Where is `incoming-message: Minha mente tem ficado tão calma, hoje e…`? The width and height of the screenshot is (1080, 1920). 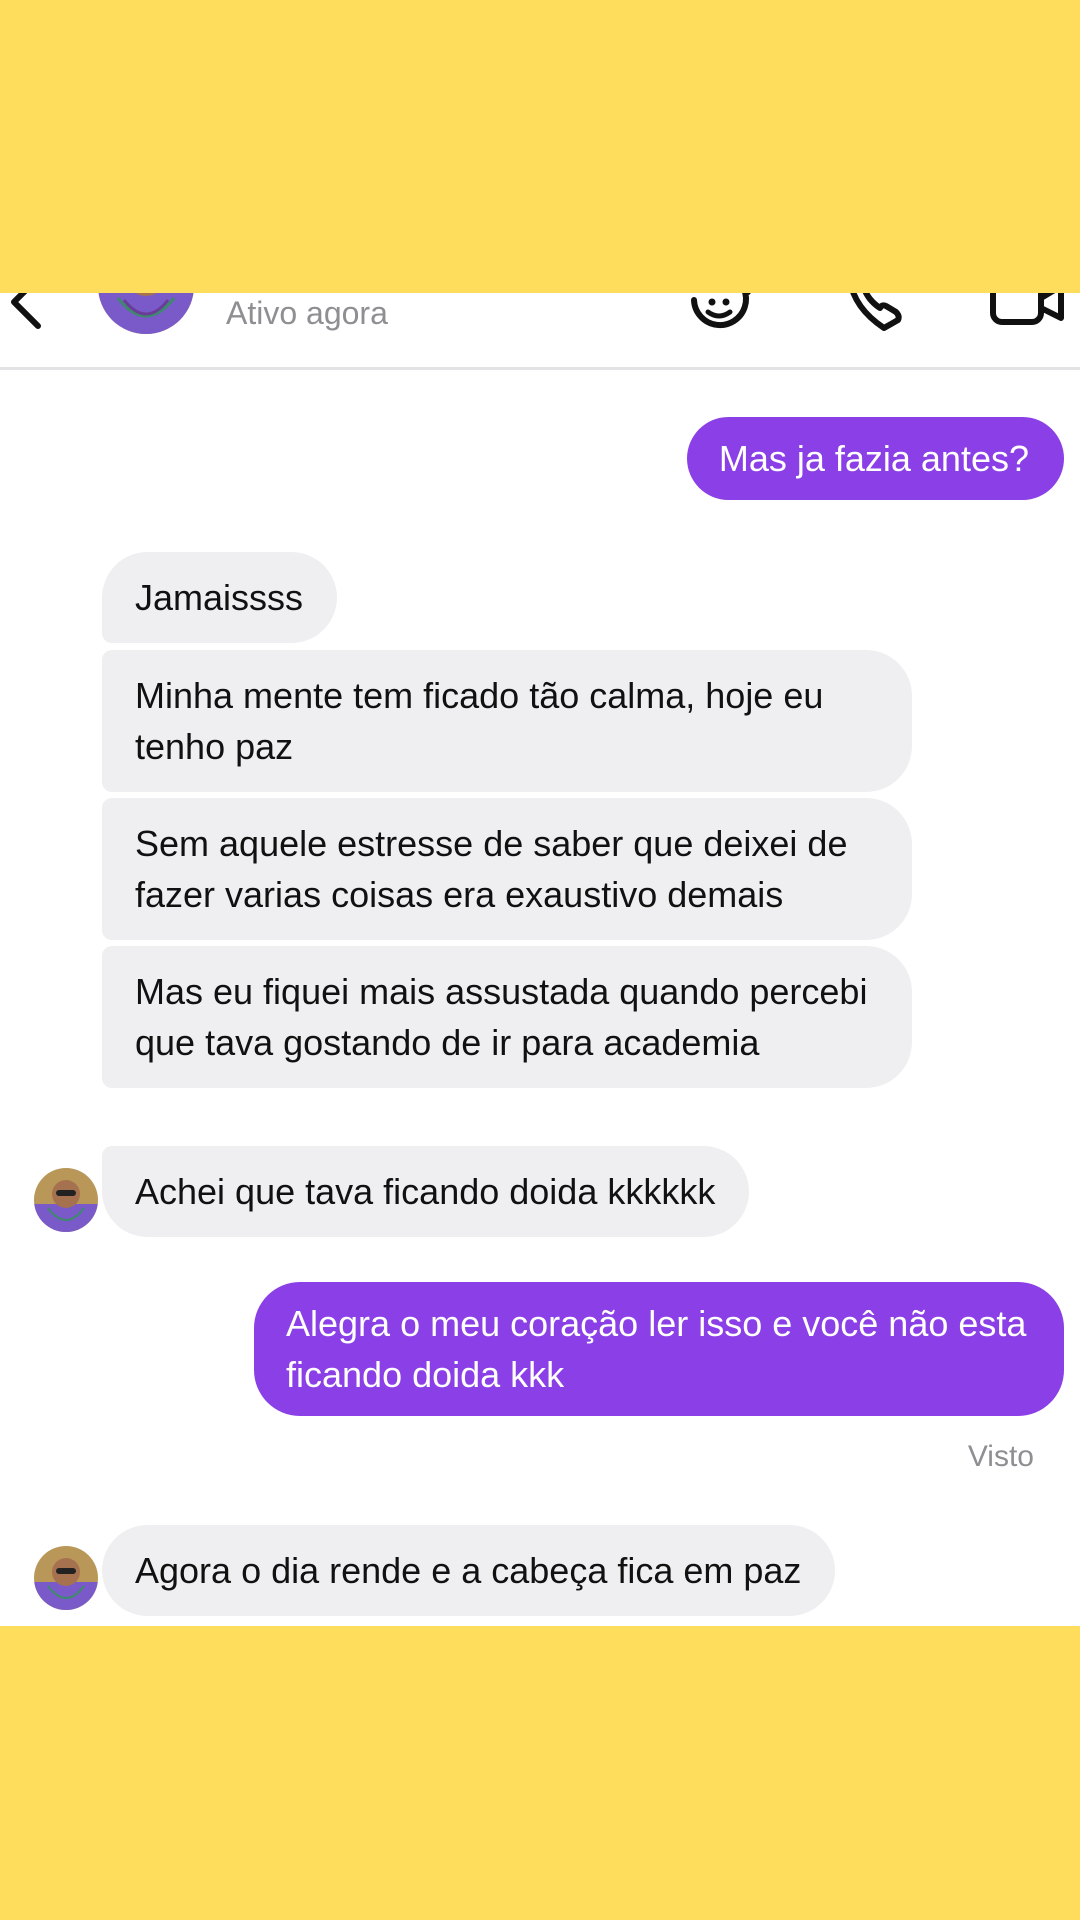
incoming-message: Minha mente tem ficado tão calma, hoje e… is located at coordinates (507, 721).